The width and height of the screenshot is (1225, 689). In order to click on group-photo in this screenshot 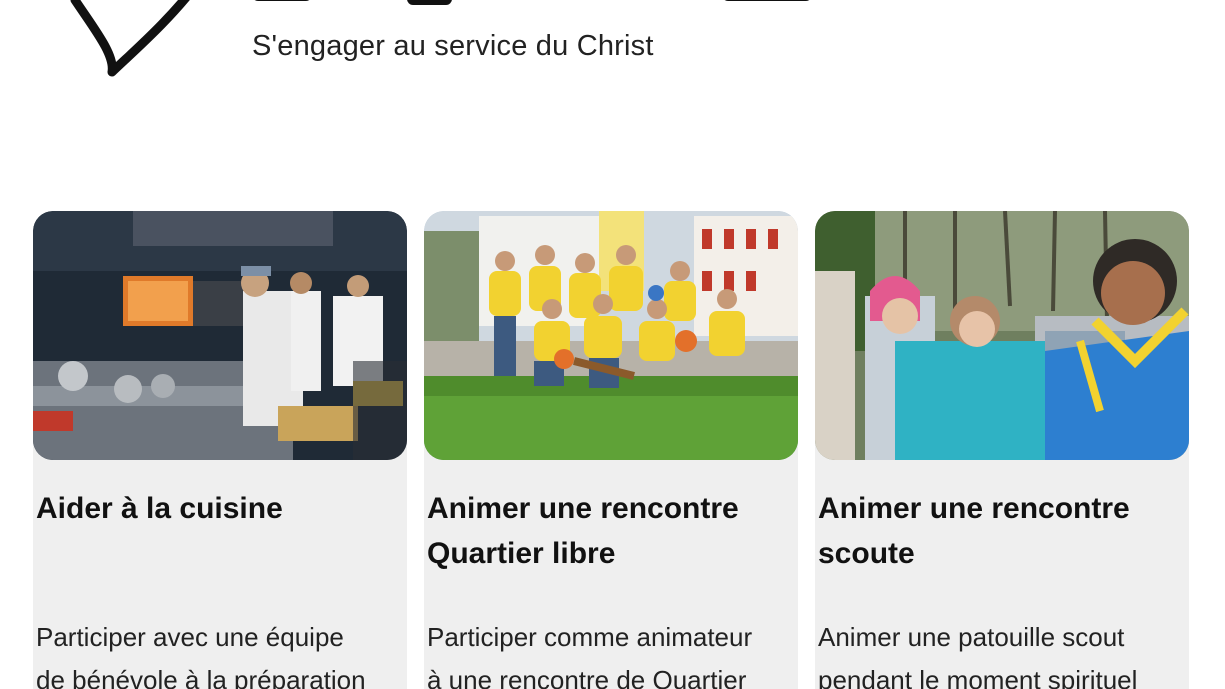, I will do `click(611, 335)`.